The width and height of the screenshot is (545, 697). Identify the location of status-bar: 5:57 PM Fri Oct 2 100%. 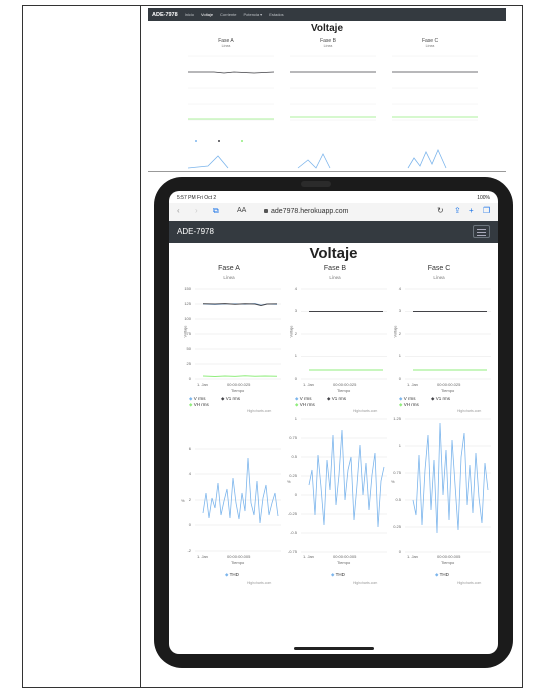
(333, 197).